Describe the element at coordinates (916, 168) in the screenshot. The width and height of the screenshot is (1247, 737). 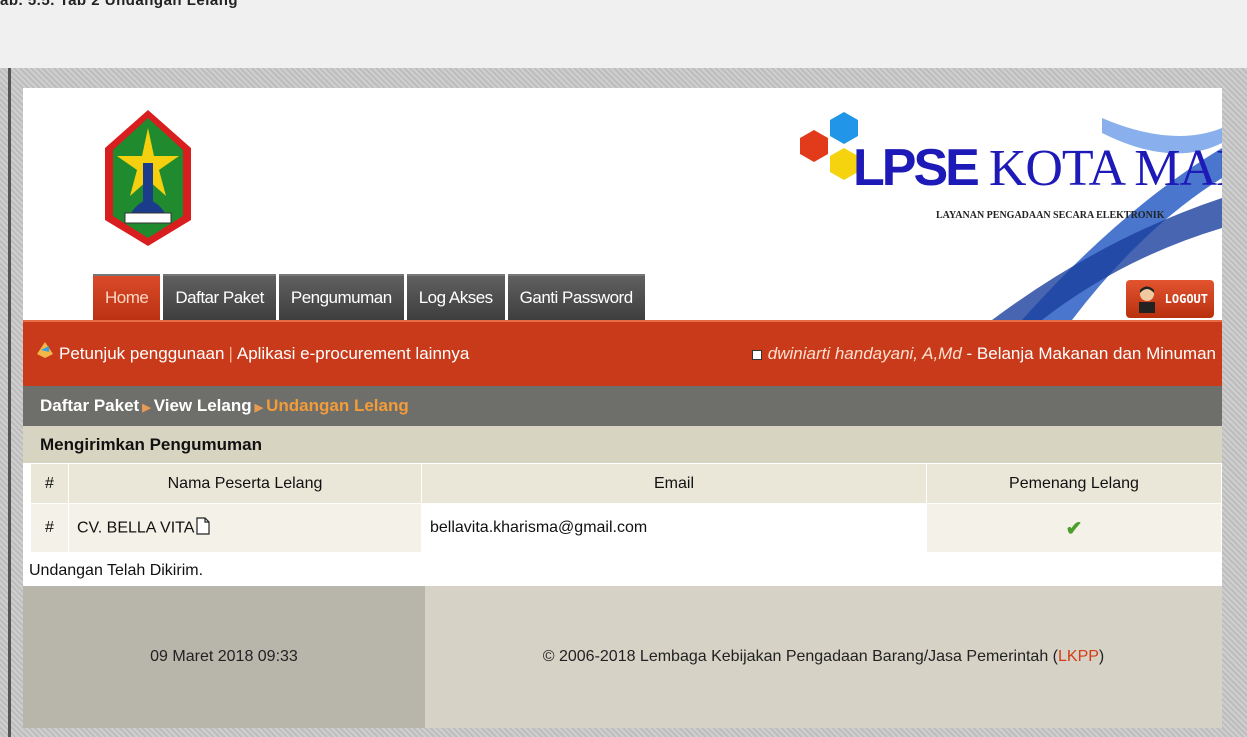
I see `brand-strong: LPSE` at that location.